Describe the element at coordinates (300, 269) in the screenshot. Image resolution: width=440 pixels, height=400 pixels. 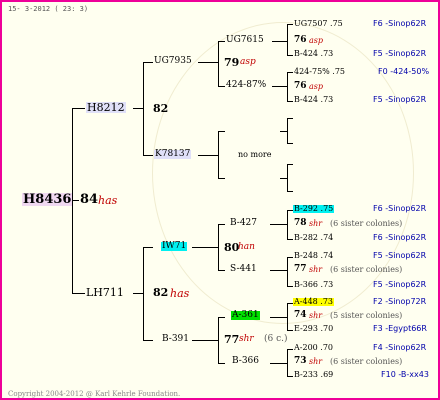
I see `g4-3-score: 77` at that location.